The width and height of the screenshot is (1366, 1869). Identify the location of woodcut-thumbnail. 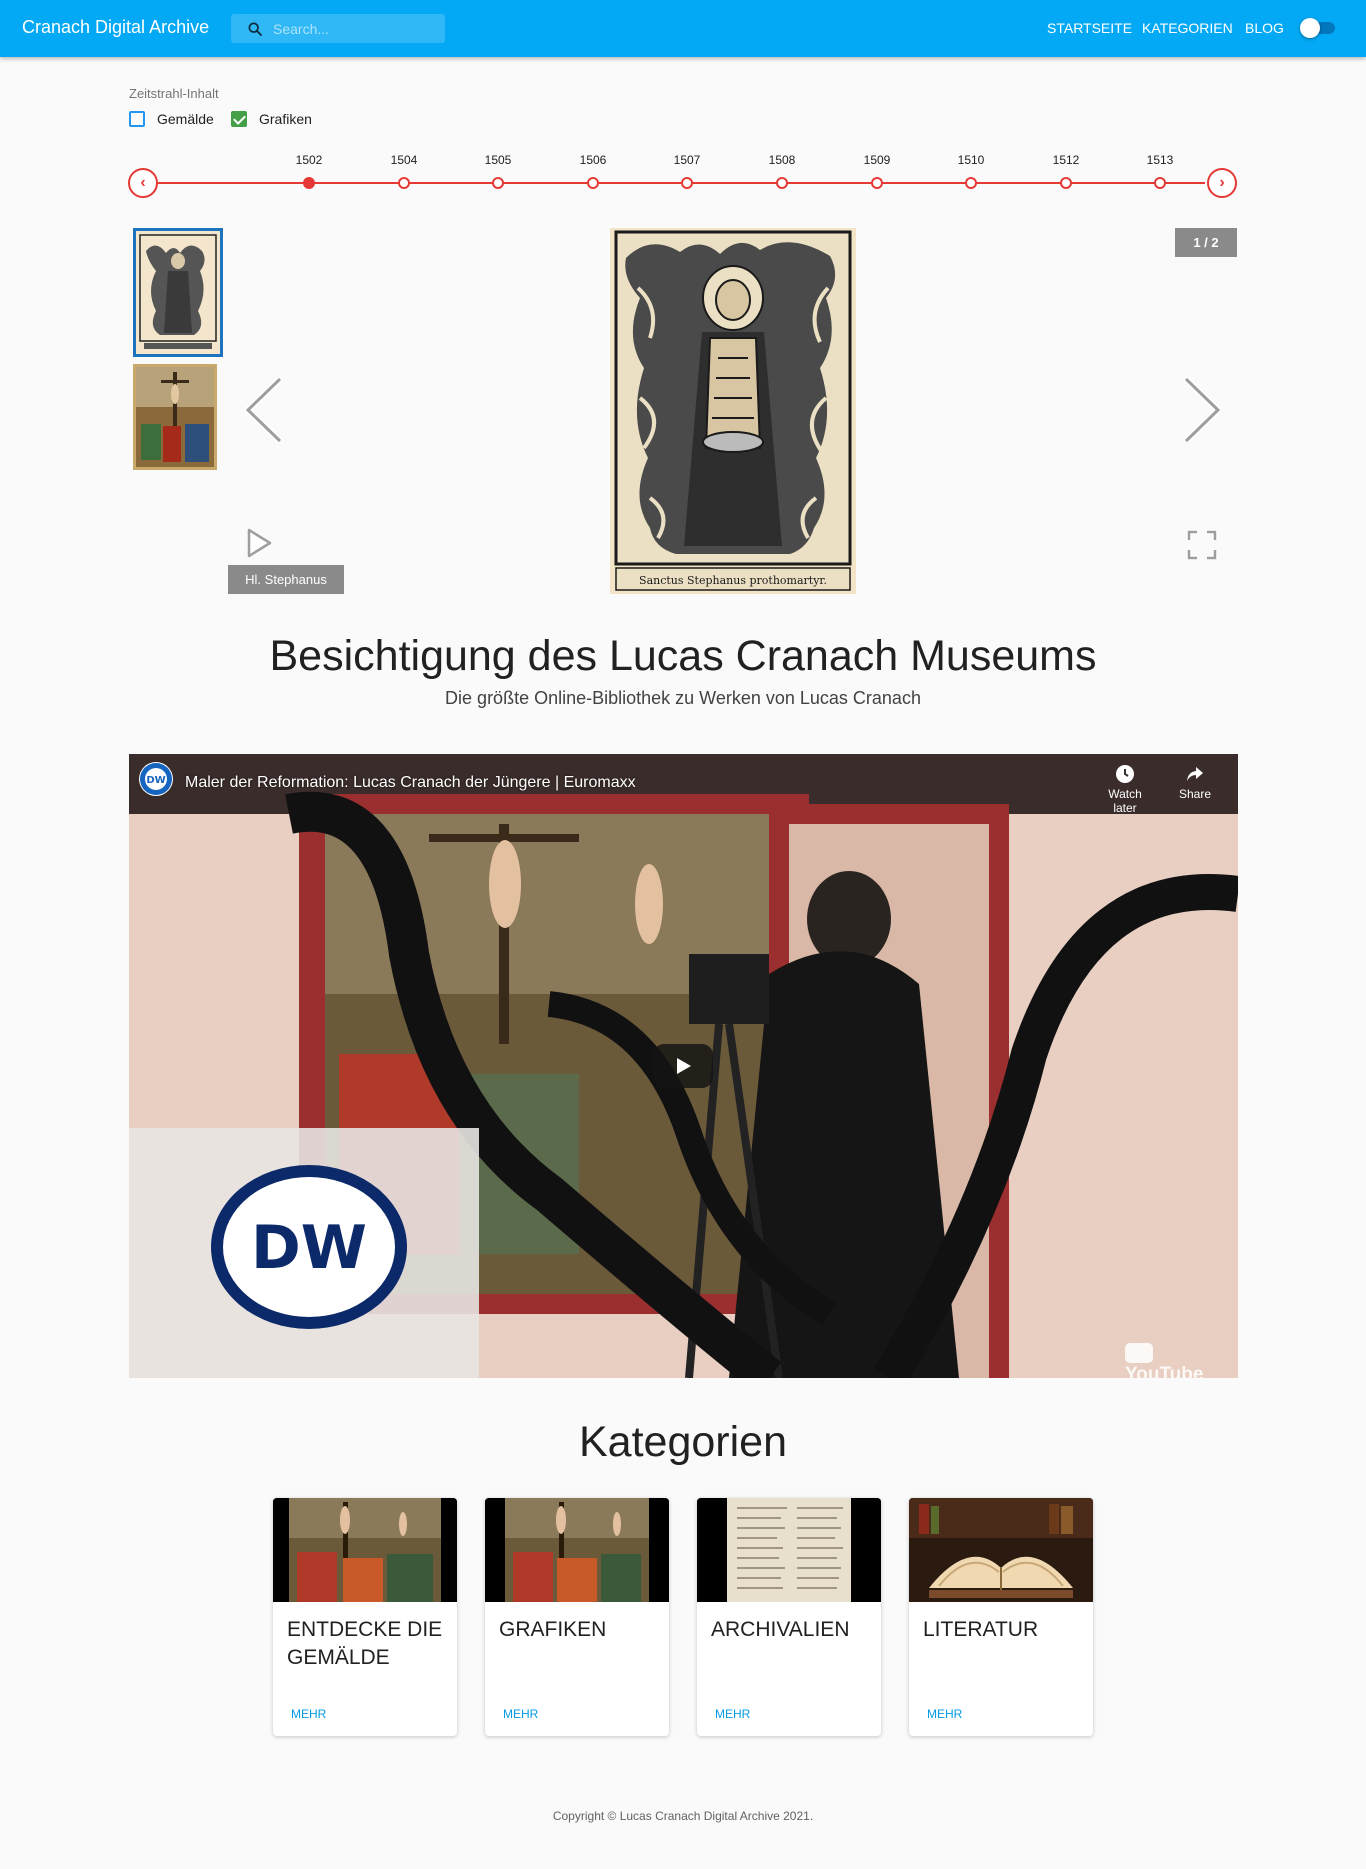
(178, 292).